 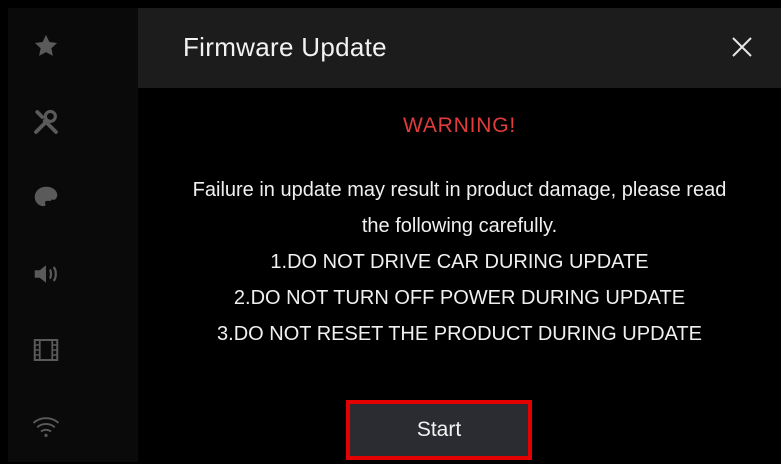 What do you see at coordinates (73, 46) in the screenshot?
I see `sidebar-item-favorites` at bounding box center [73, 46].